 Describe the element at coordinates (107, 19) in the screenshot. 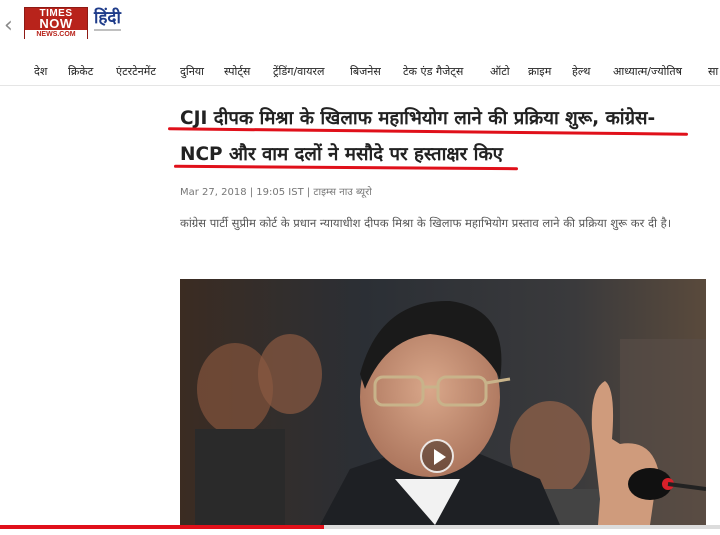

I see `language-label: हिंदी` at that location.